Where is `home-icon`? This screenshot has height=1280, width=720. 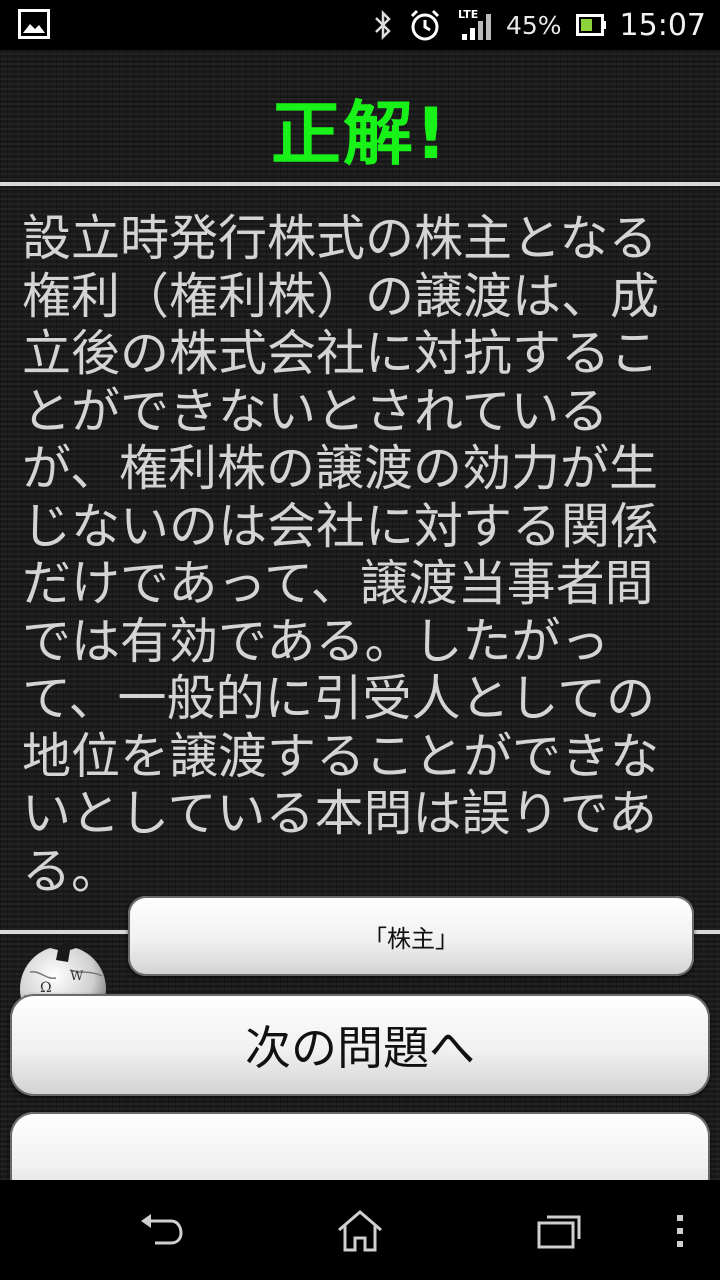
home-icon is located at coordinates (360, 1231).